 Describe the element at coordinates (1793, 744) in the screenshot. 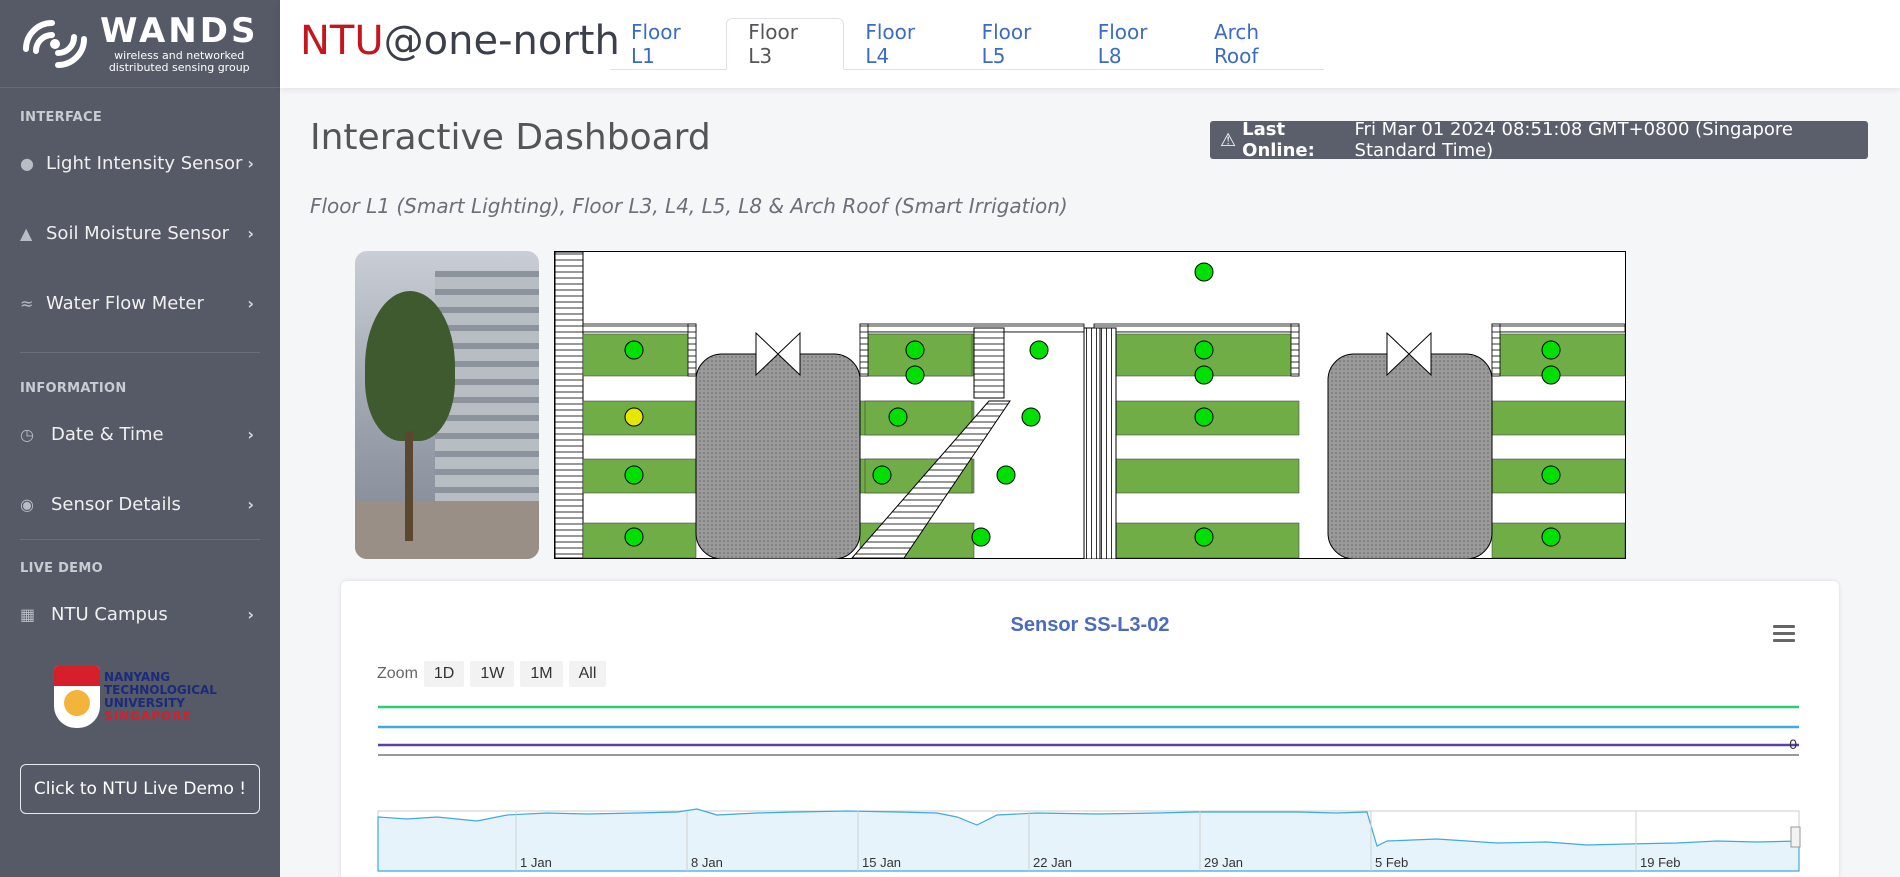

I see `y-tick-zero: 0` at that location.